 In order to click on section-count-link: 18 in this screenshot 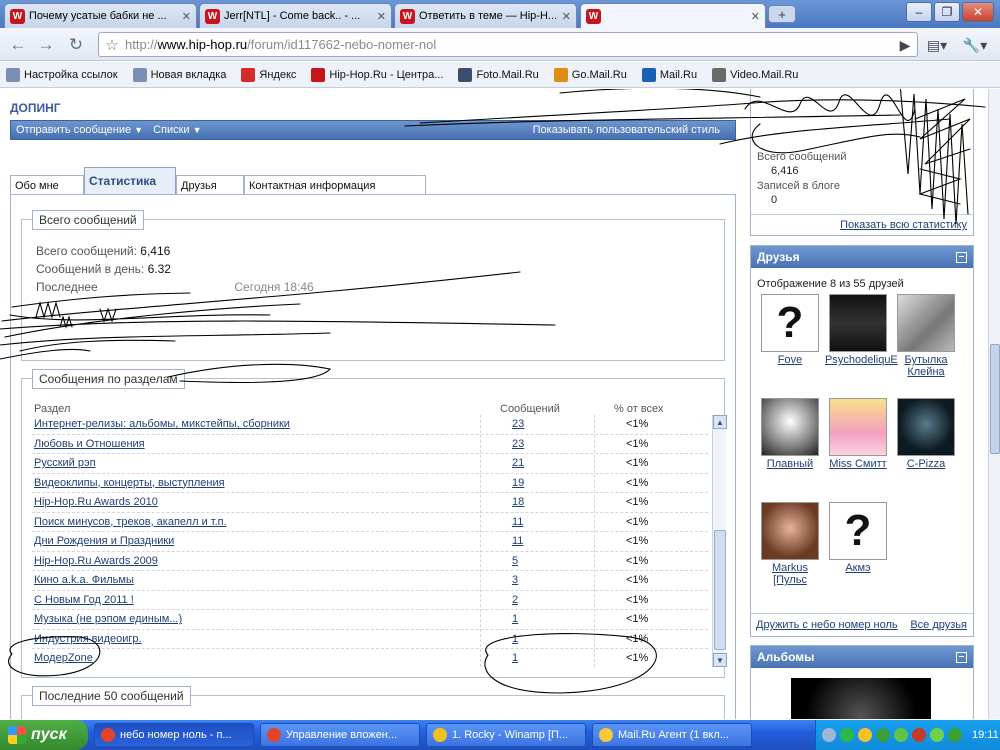, I will do `click(518, 502)`.